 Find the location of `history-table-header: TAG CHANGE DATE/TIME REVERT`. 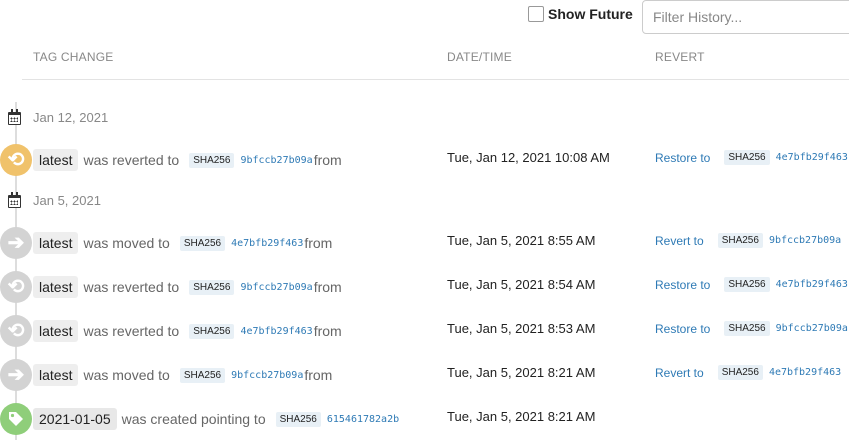

history-table-header: TAG CHANGE DATE/TIME REVERT is located at coordinates (435, 58).